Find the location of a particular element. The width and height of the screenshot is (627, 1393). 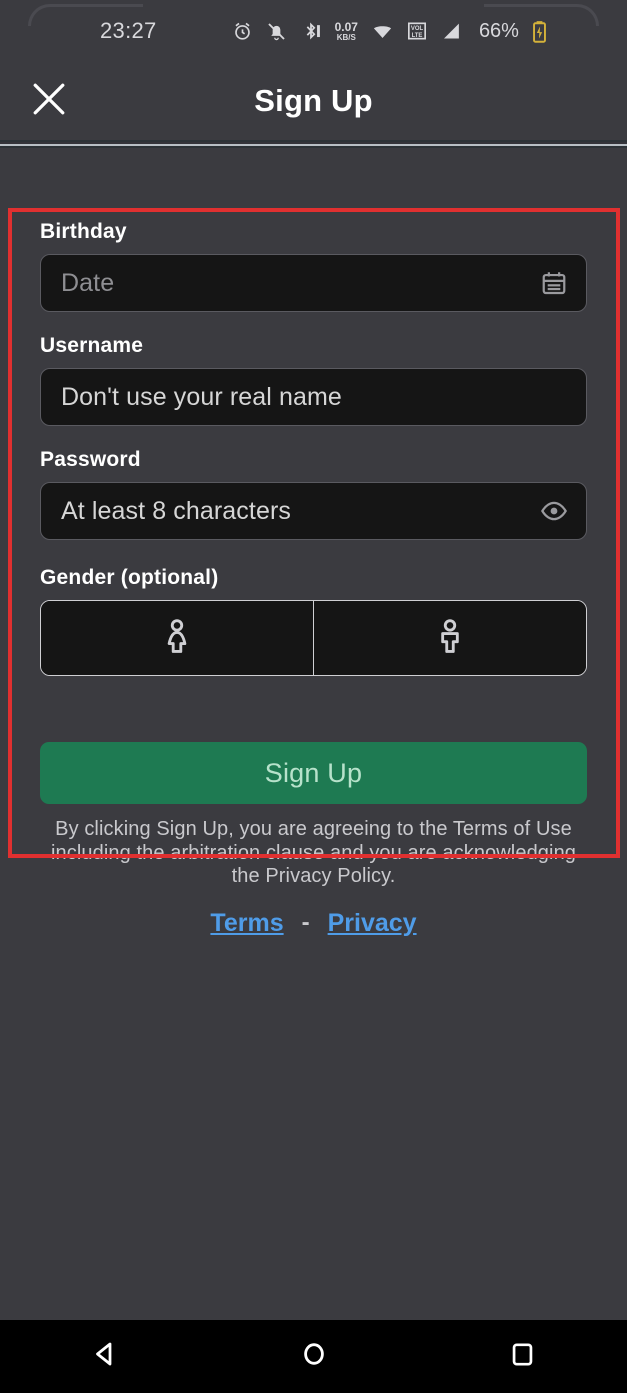

username-input: Don't use your real name is located at coordinates (313, 397).